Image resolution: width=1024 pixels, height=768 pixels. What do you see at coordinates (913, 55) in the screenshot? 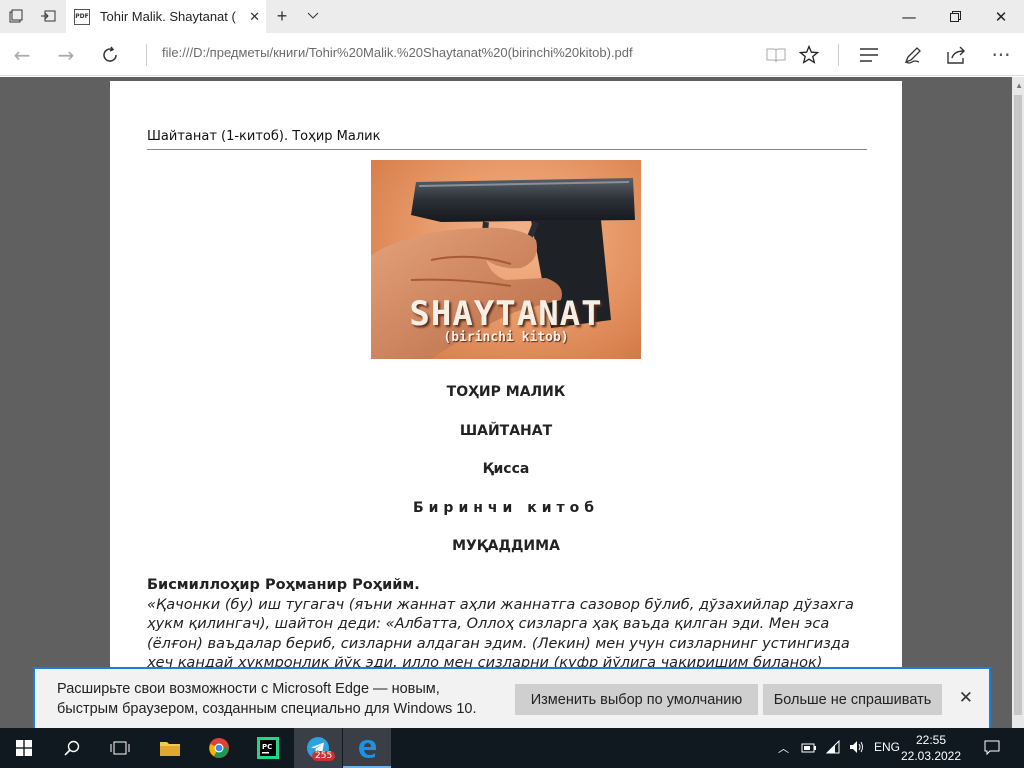
I see `web-note-pen-icon` at bounding box center [913, 55].